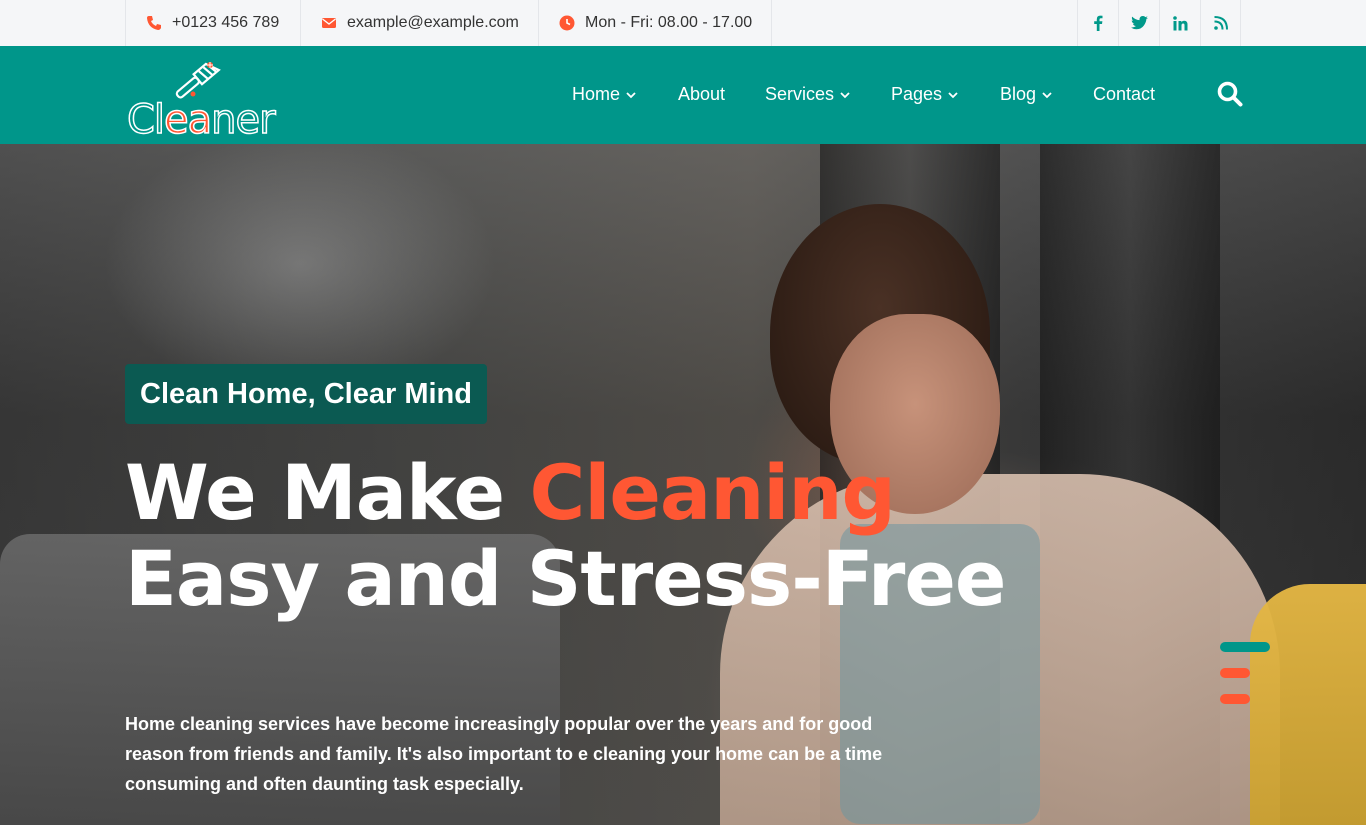 The height and width of the screenshot is (825, 1366). I want to click on nav-item-home: Home, so click(604, 94).